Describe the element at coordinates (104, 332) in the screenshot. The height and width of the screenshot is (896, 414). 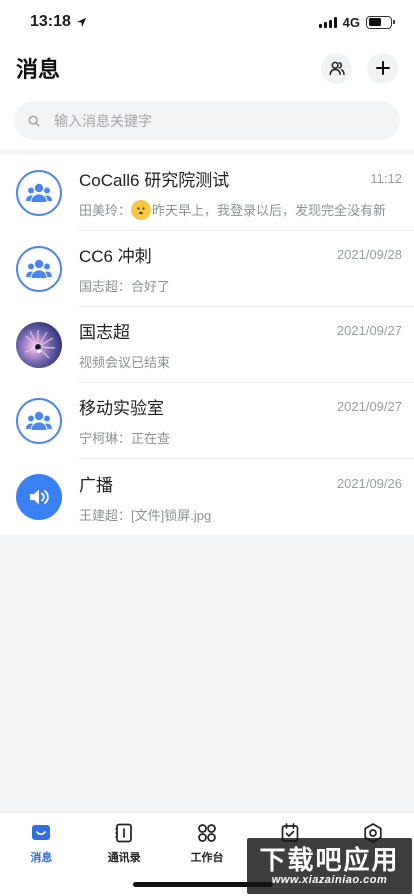
I see `conversation-name: 国志超` at that location.